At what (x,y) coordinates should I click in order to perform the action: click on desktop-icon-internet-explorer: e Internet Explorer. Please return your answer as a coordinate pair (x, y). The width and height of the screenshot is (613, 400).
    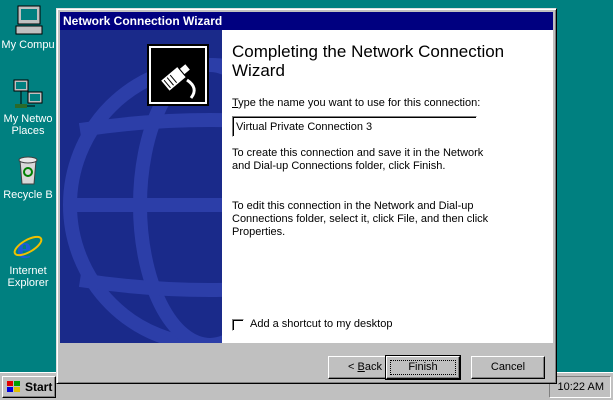
    Looking at the image, I should click on (28, 259).